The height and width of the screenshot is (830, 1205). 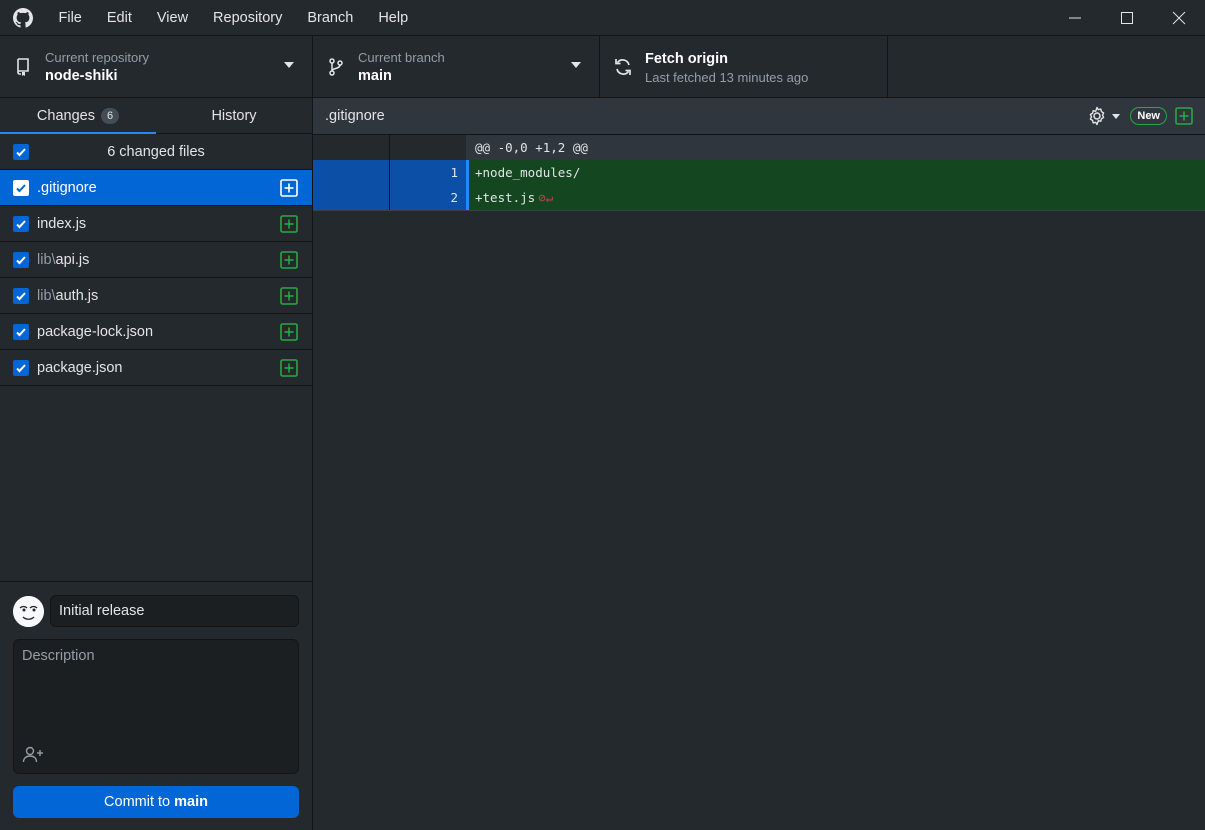 I want to click on close-icon, so click(x=1179, y=17).